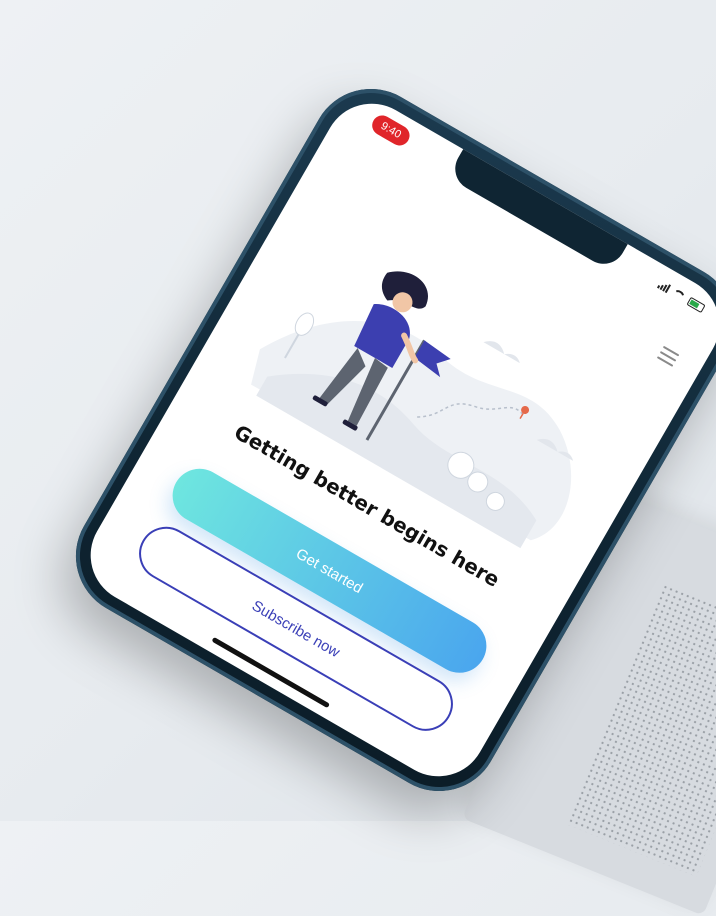  I want to click on phone-notch, so click(538, 209).